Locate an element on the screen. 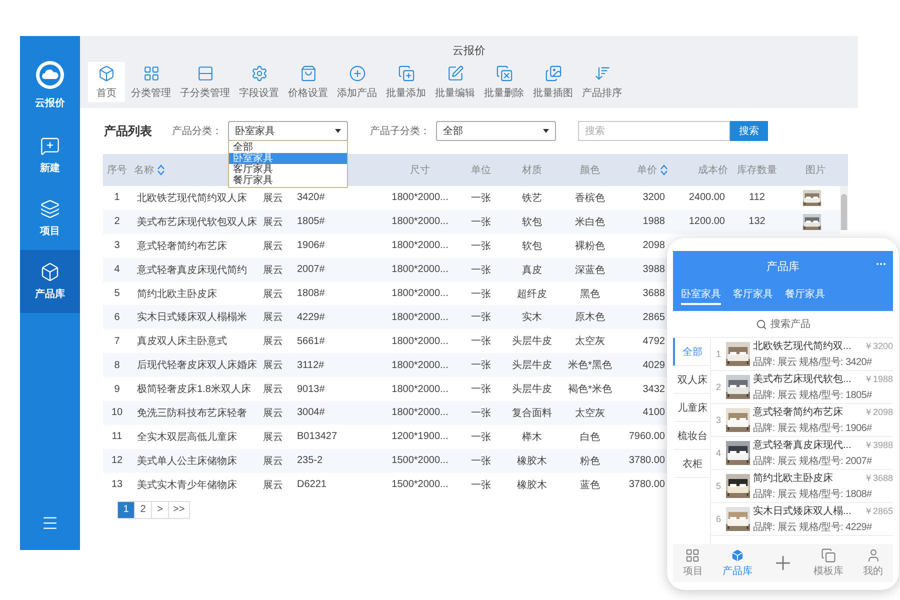 This screenshot has width=900, height=600. toolbar-button: 分类管理 is located at coordinates (151, 82).